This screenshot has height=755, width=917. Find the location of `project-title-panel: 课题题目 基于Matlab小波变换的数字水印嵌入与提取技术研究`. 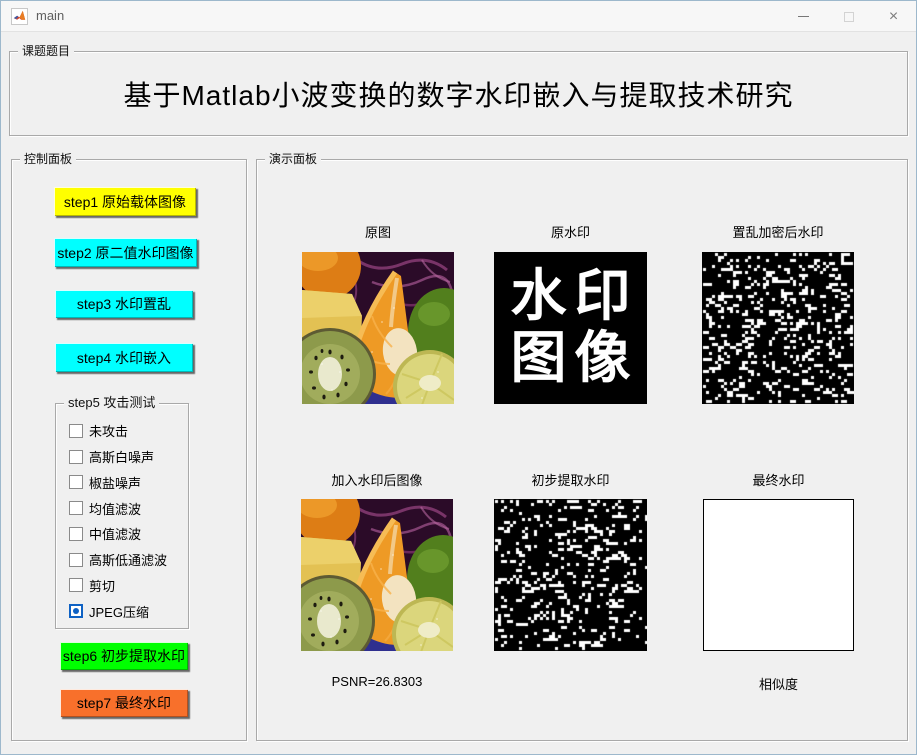

project-title-panel: 课题题目 基于Matlab小波变换的数字水印嵌入与提取技术研究 is located at coordinates (458, 89).